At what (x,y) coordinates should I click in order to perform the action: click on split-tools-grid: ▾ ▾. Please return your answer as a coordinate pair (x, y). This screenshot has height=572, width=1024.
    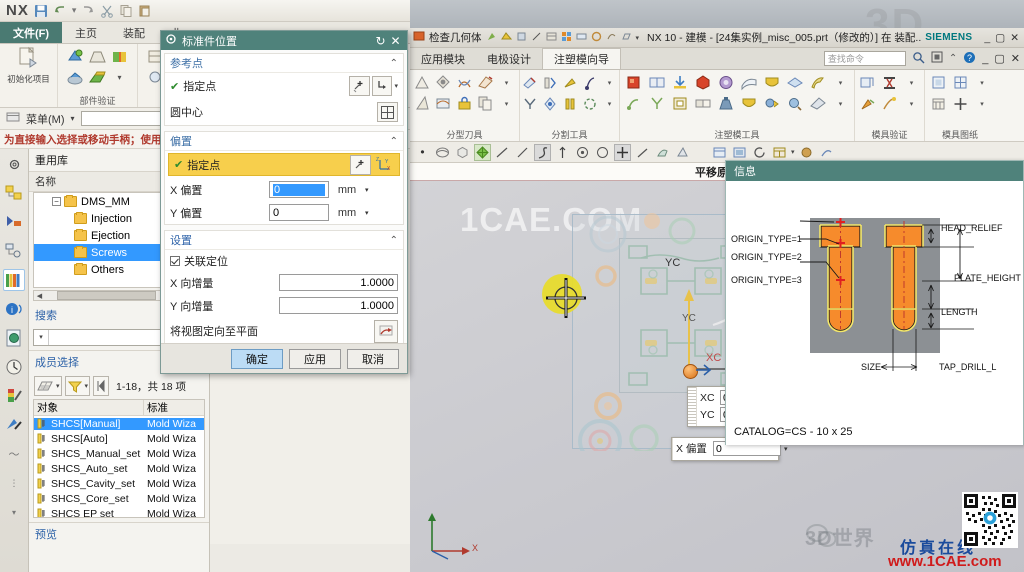
    Looking at the image, I should click on (570, 93).